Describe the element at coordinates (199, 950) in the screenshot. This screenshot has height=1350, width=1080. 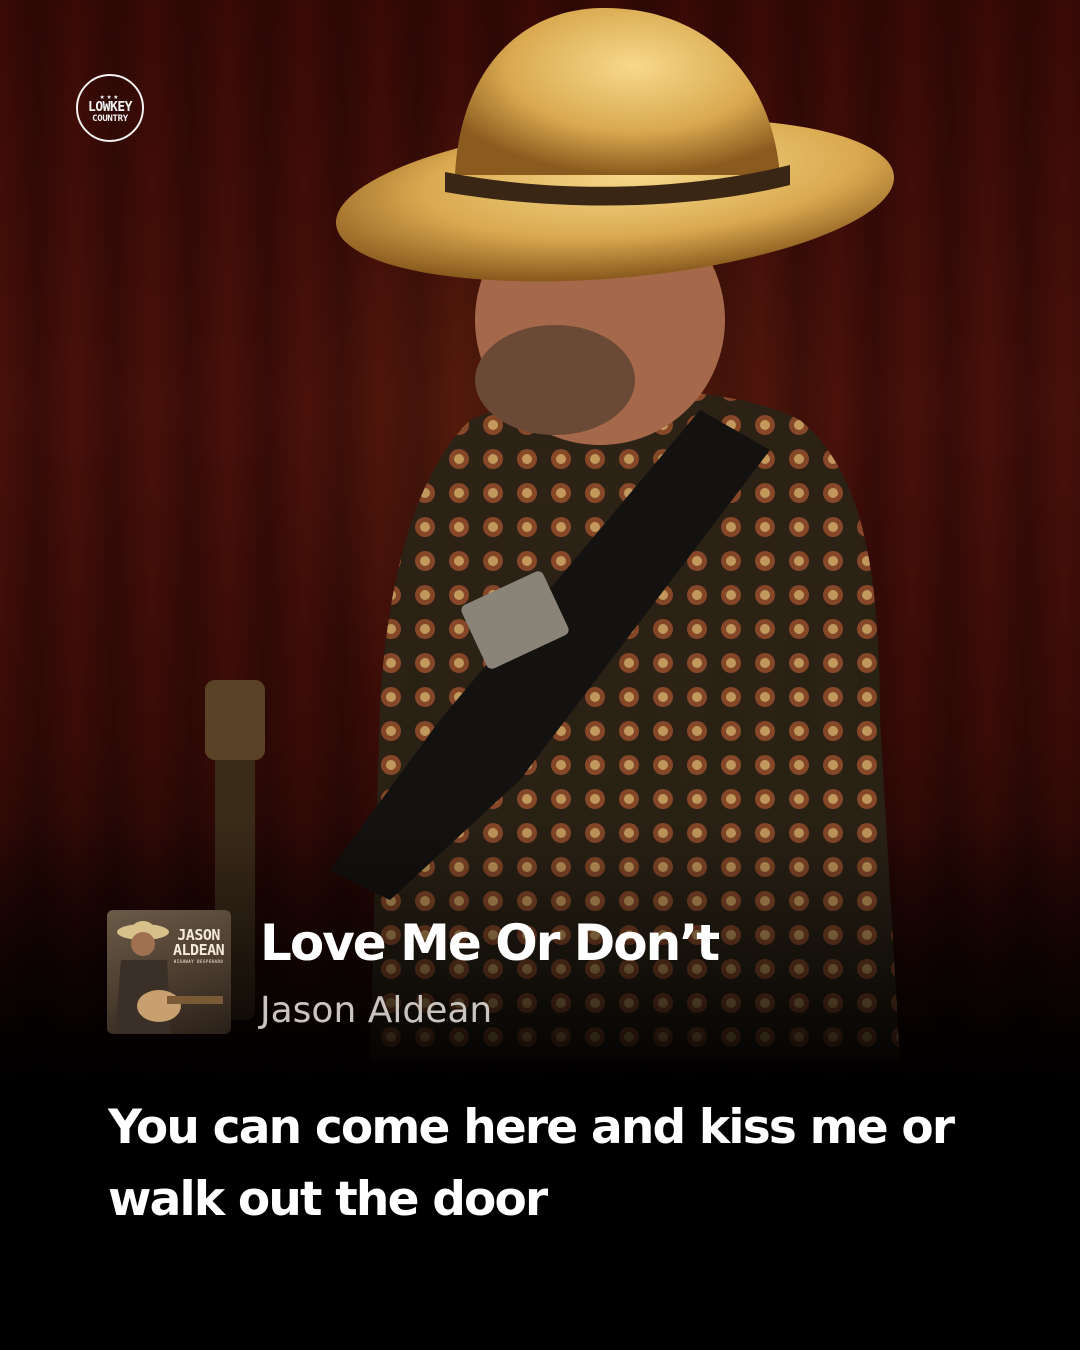
I see `album-art-line-2: ALDEAN` at that location.